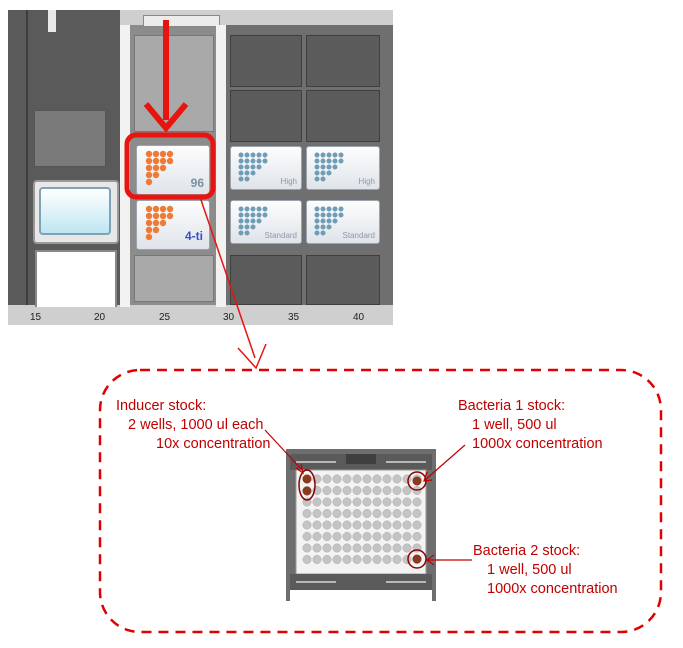  I want to click on plate-4ti: 4-ti, so click(173, 225).